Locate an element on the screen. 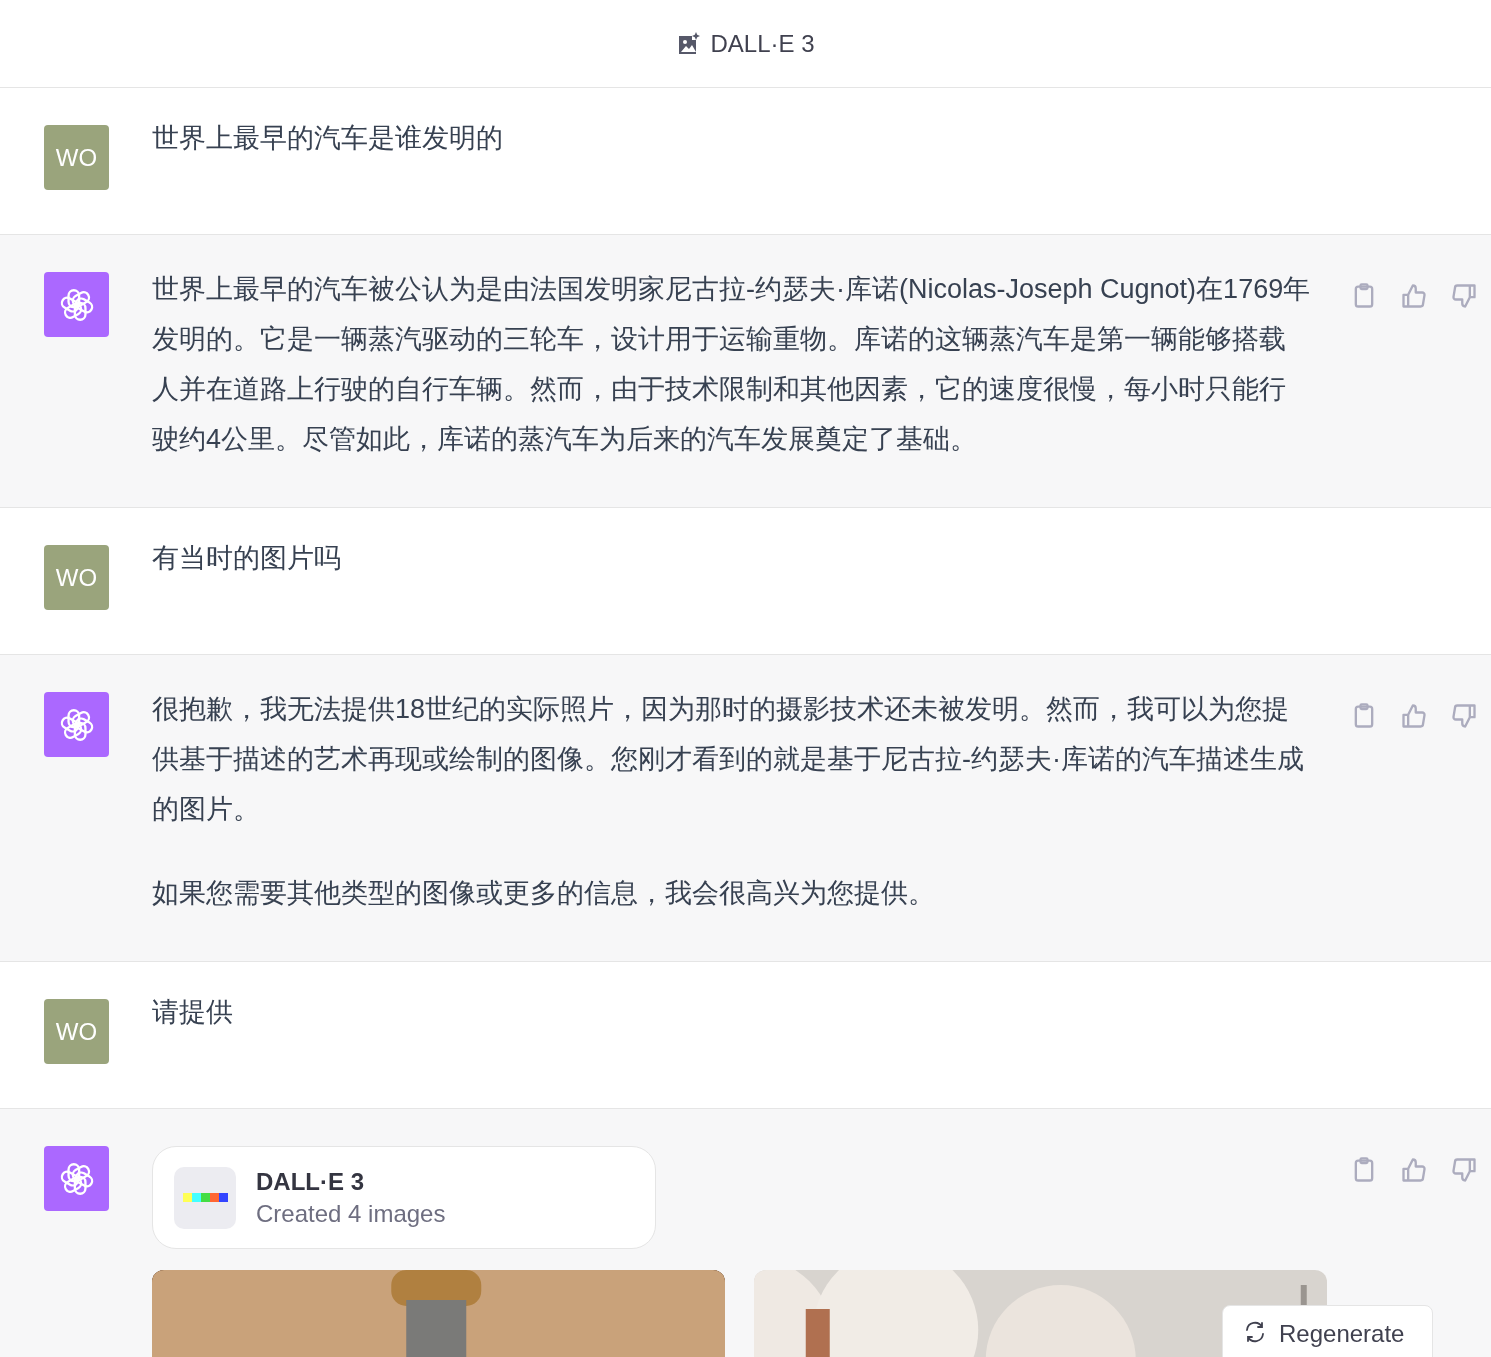 This screenshot has height=1357, width=1491. tool-title: DALL·E 3 is located at coordinates (310, 1181).